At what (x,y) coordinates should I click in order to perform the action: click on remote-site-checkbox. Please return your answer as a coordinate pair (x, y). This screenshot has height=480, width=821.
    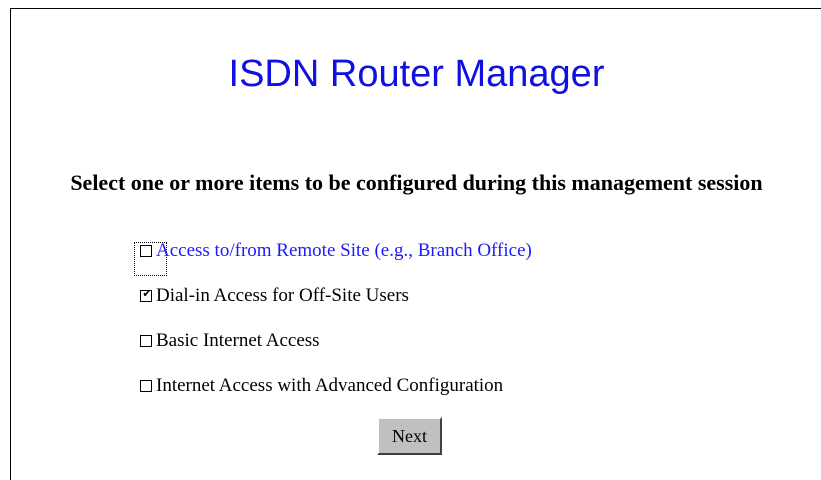
    Looking at the image, I should click on (146, 251).